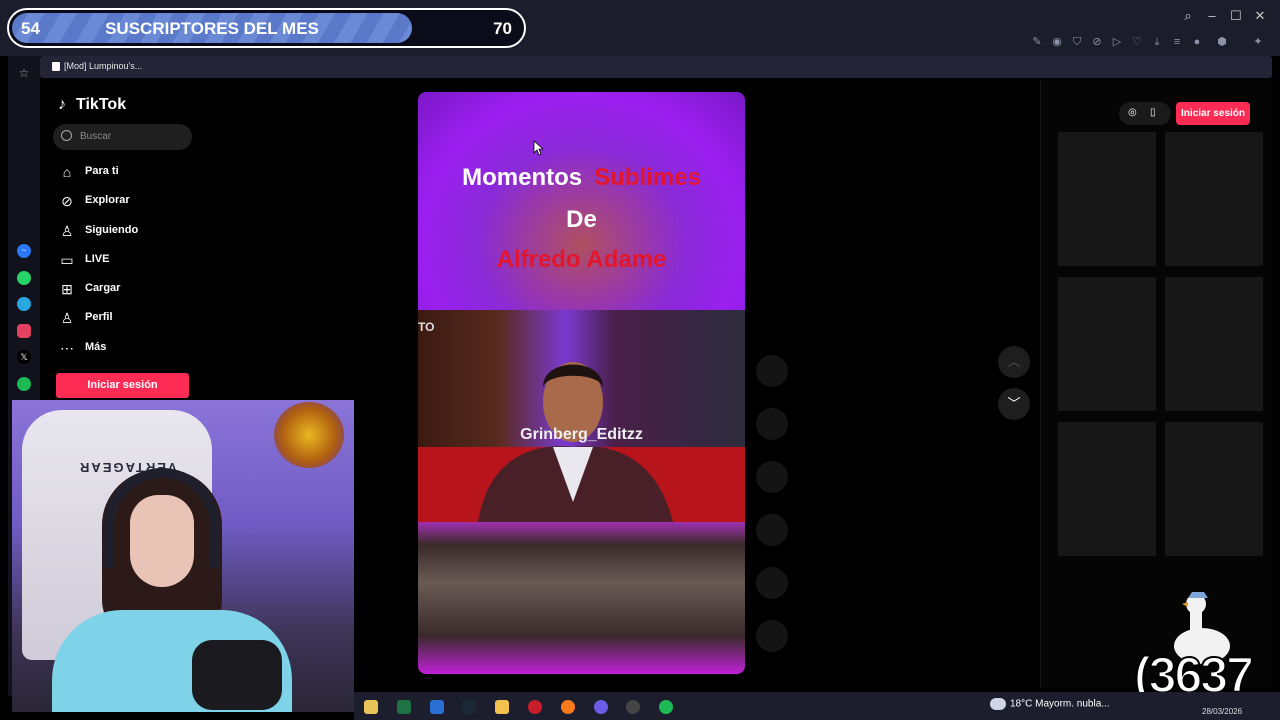 The height and width of the screenshot is (720, 1280). I want to click on search-placeholder: Buscar, so click(96, 136).